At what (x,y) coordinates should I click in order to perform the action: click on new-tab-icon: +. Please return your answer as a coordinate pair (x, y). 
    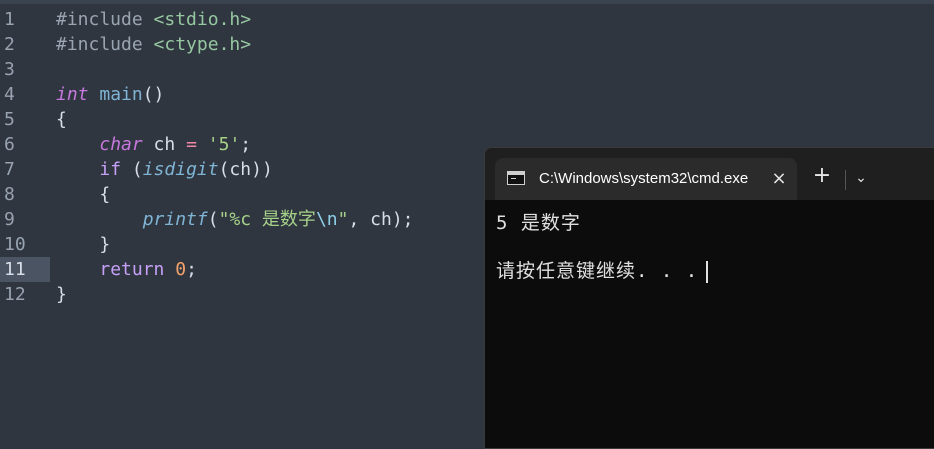
    Looking at the image, I should click on (822, 176).